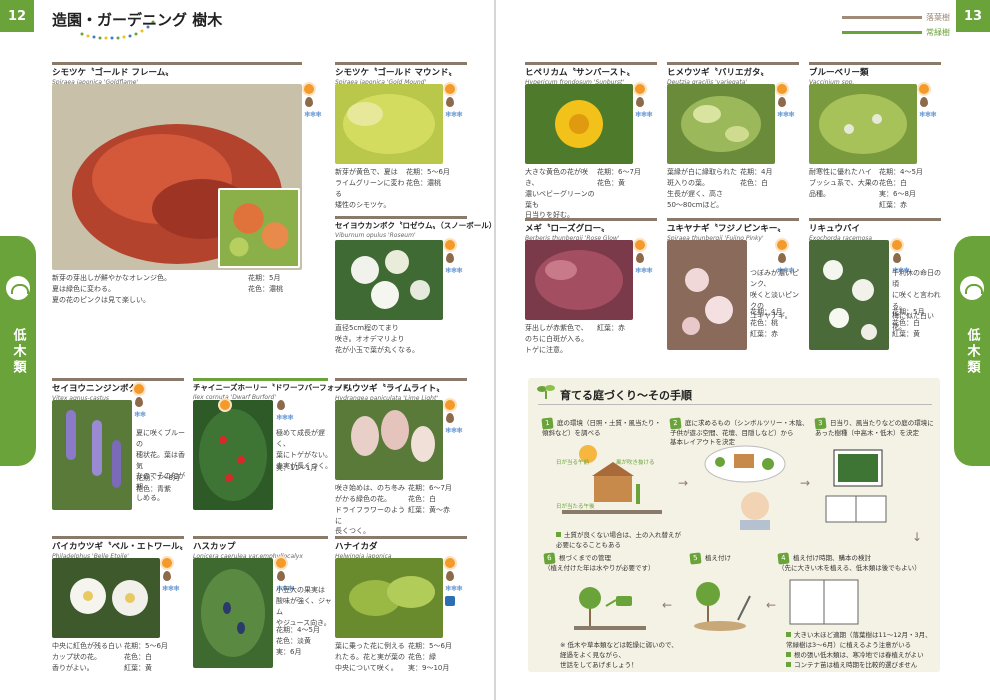  What do you see at coordinates (857, 562) in the screenshot?
I see `step-4: 4 植え付け時期、購本の検討 （先に大きい木を植える、低木類は後でもよい）` at bounding box center [857, 562].